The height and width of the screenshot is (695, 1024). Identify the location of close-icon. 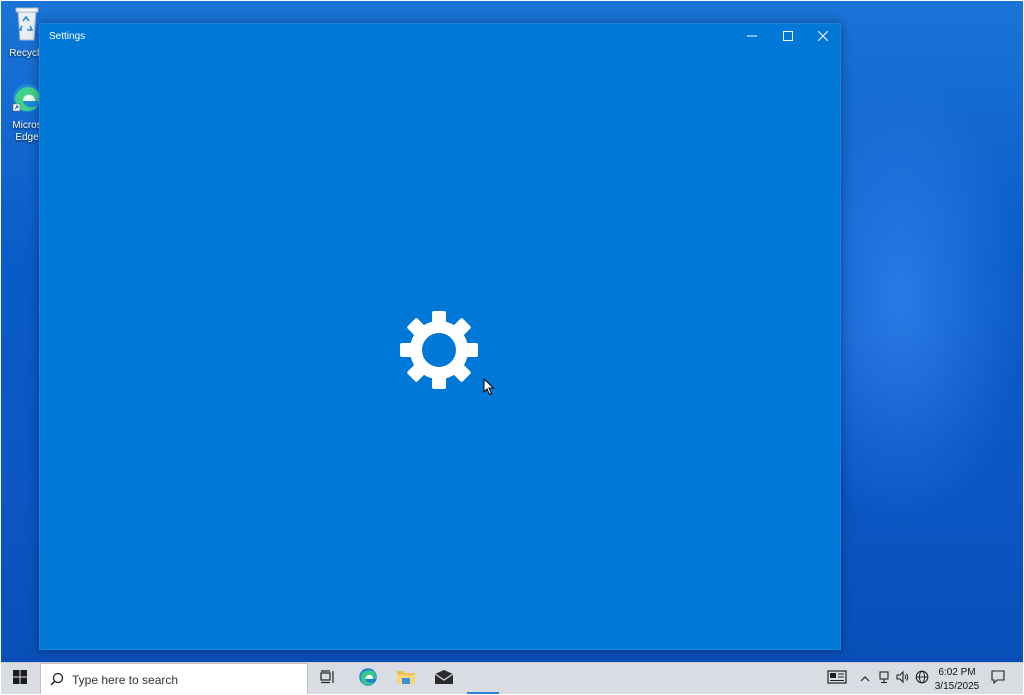
(823, 37).